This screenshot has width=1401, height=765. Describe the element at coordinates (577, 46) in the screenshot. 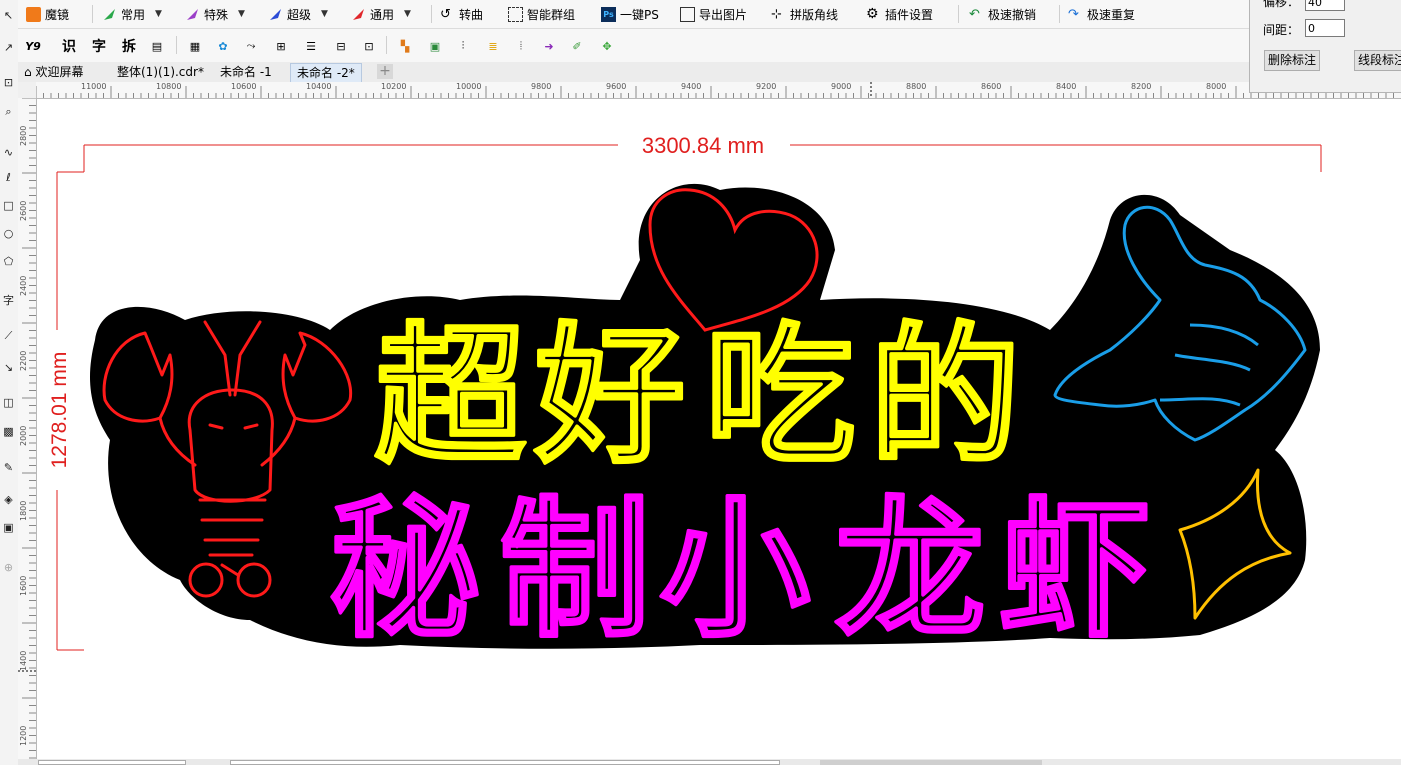

I see `brush-icon: ✐` at that location.